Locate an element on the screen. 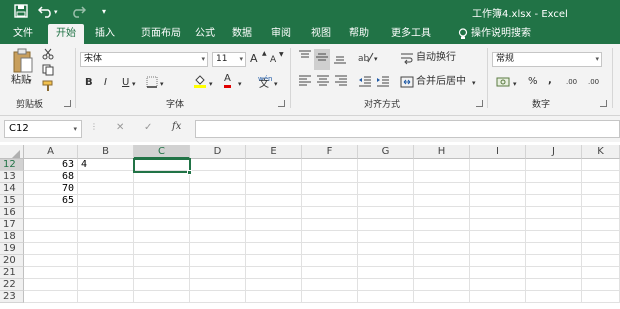  number-launcher-icon is located at coordinates (603, 103).